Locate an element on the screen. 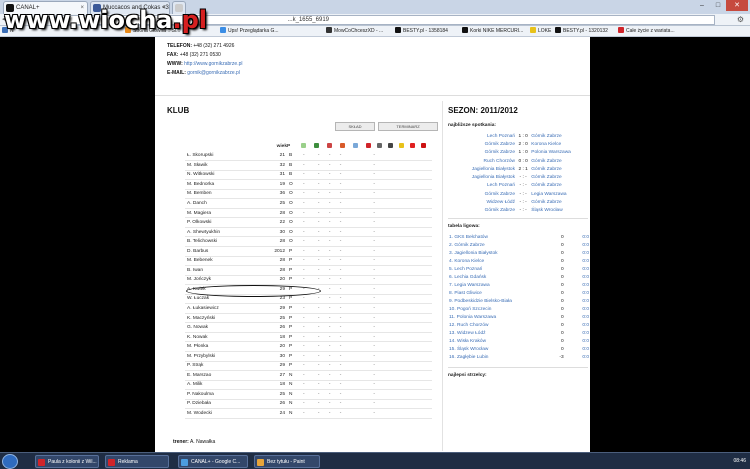  league-team: 14. Wisła Kraków is located at coordinates (494, 342).